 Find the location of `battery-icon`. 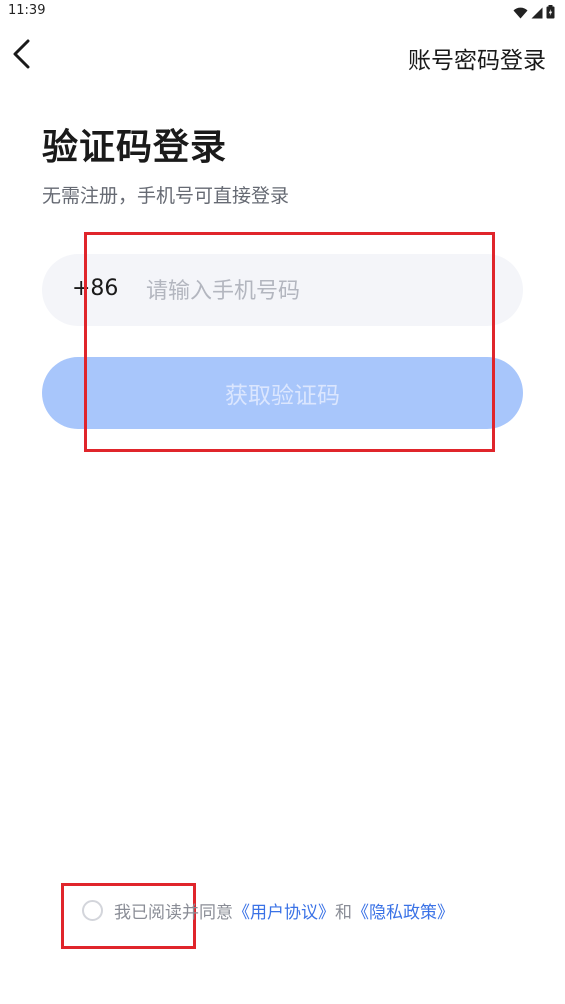

battery-icon is located at coordinates (550, 13).